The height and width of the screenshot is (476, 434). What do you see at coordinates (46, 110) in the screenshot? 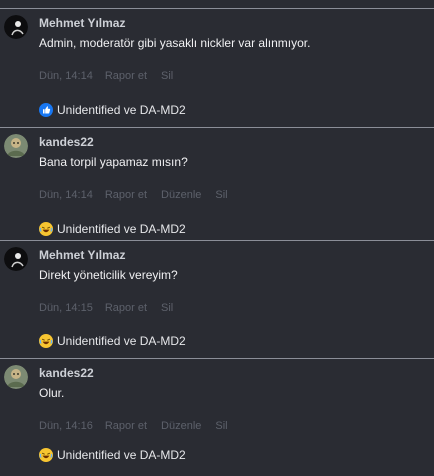
I see `like-icon` at bounding box center [46, 110].